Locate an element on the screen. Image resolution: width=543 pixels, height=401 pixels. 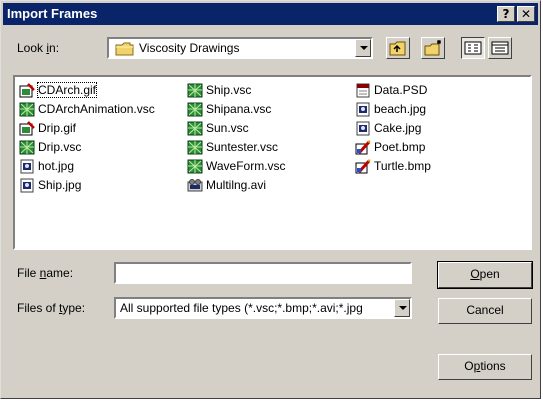
file-item: Data.PSD is located at coordinates (393, 90).